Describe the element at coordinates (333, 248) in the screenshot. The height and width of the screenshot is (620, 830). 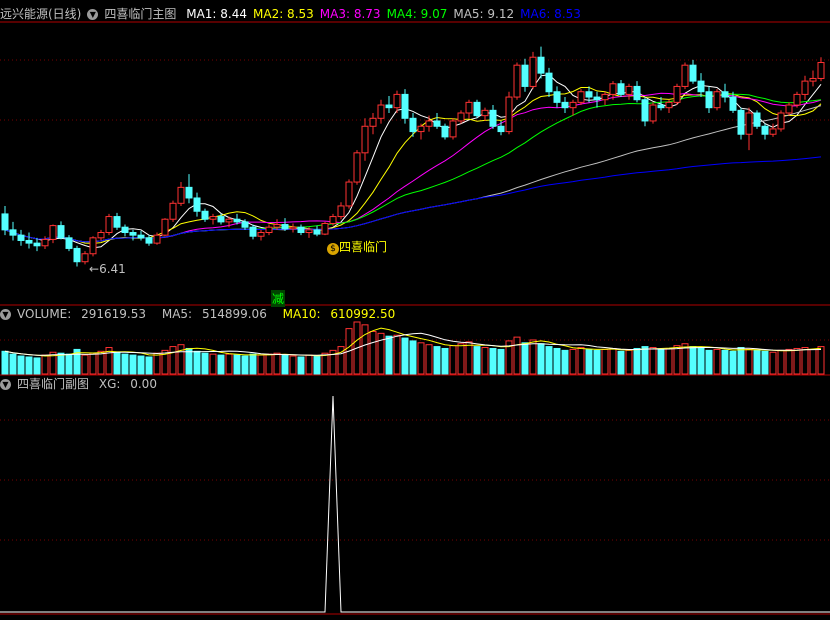
I see `money-bag-icon: $` at that location.